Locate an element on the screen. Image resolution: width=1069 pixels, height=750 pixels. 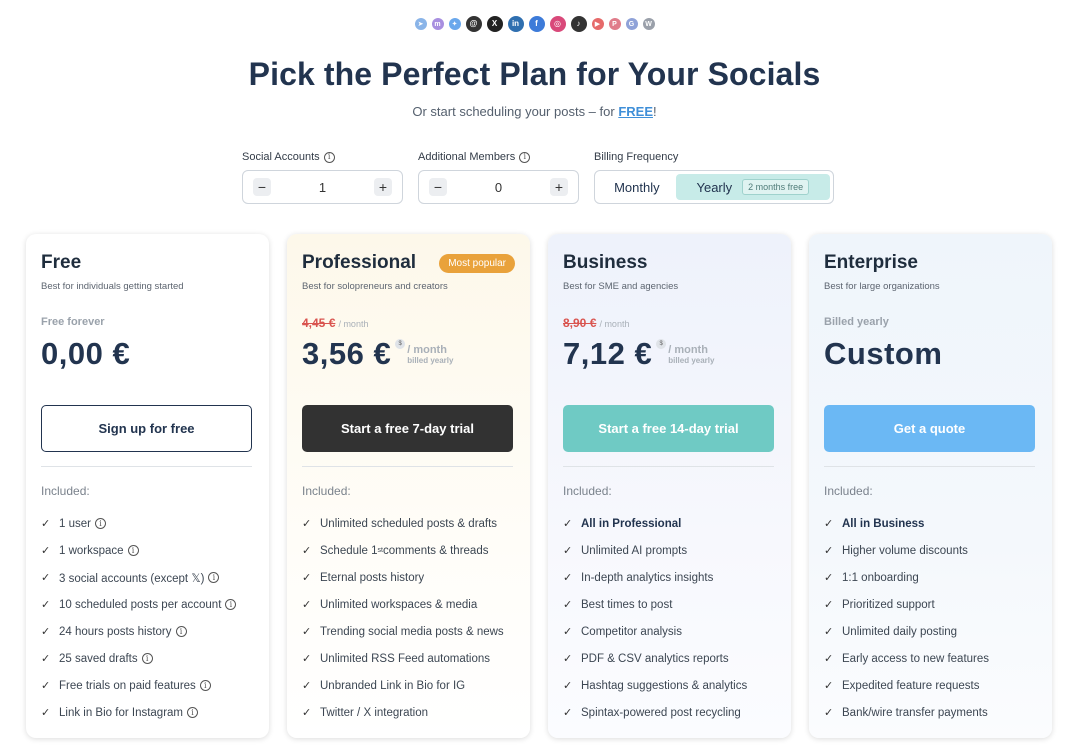
start-14-day-trial-button: Start a free 14-day trial is located at coordinates (668, 428).